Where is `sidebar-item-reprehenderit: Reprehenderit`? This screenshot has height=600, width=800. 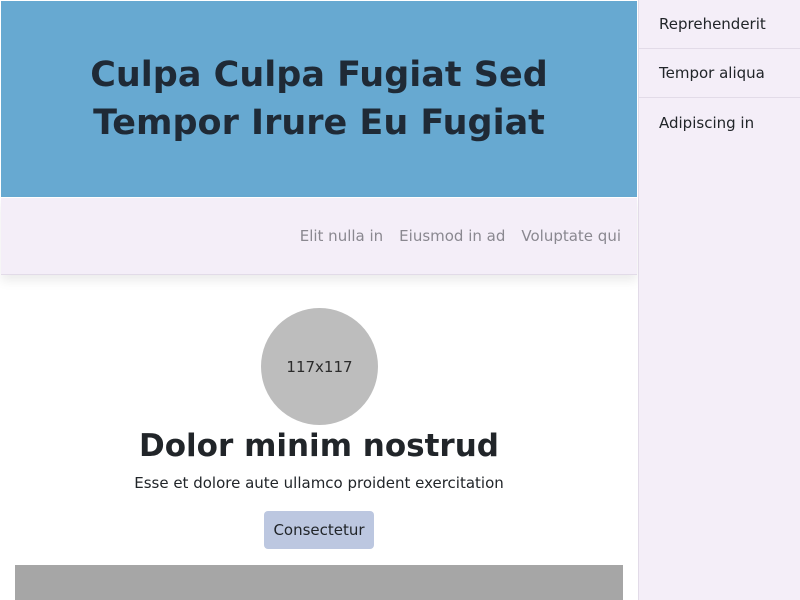 sidebar-item-reprehenderit: Reprehenderit is located at coordinates (719, 24).